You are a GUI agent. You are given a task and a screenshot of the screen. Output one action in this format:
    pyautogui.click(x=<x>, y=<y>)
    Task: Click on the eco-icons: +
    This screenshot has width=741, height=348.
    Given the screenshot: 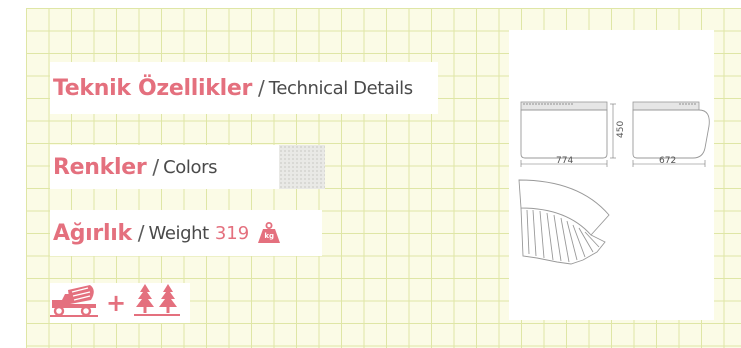 What is the action you would take?
    pyautogui.click(x=120, y=303)
    